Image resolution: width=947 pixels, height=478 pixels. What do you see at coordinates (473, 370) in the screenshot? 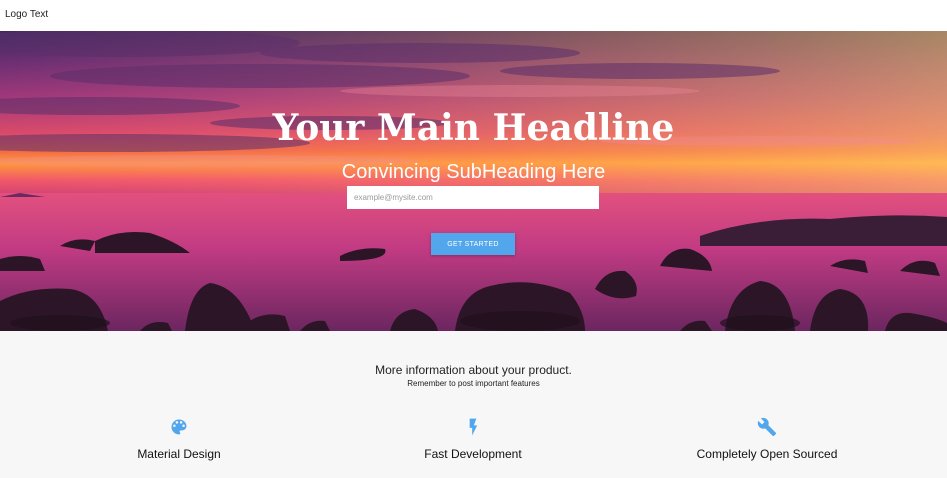
I see `info-title: More information about your product.` at bounding box center [473, 370].